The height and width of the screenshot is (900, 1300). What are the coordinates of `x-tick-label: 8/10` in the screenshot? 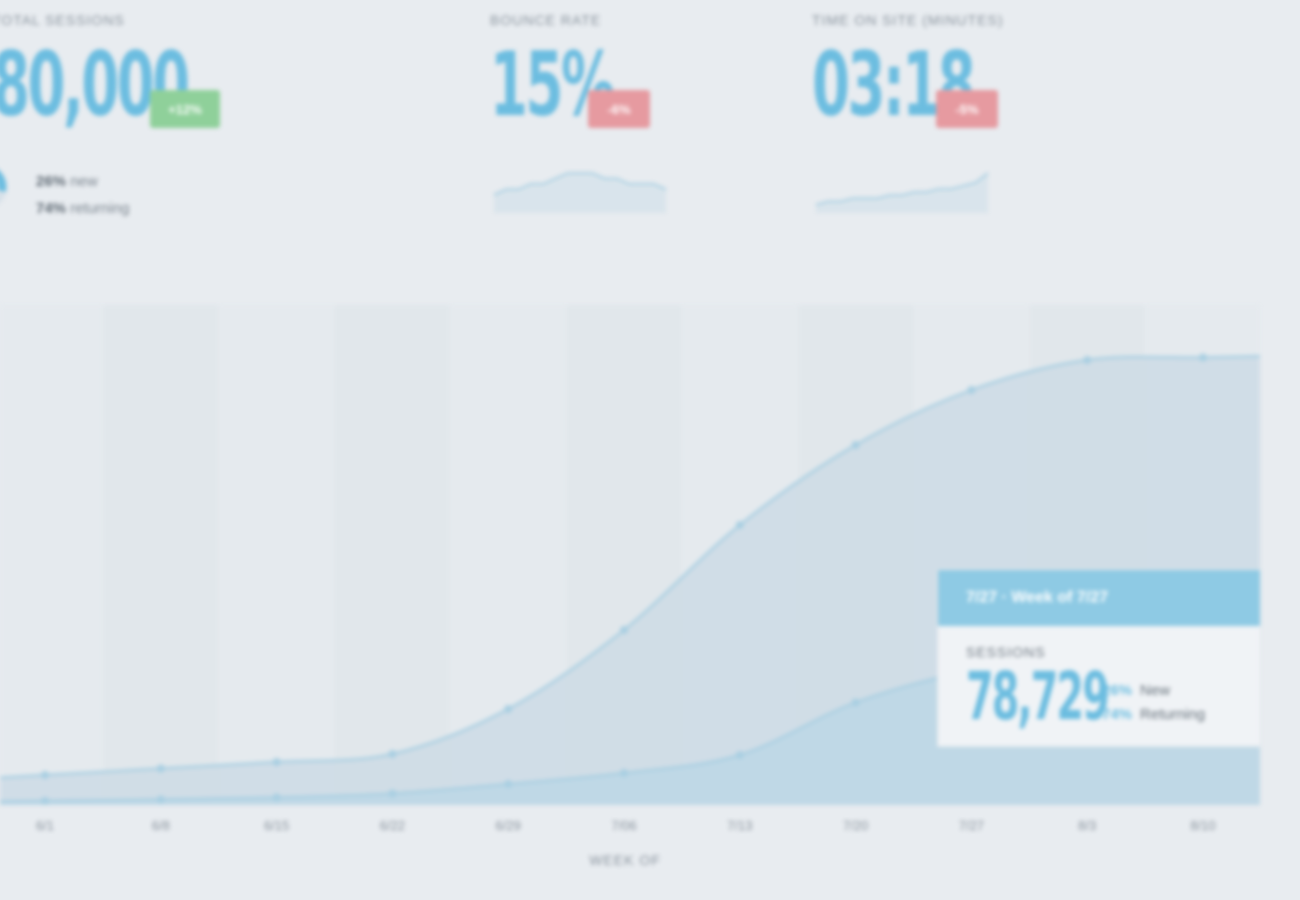 It's located at (1202, 825).